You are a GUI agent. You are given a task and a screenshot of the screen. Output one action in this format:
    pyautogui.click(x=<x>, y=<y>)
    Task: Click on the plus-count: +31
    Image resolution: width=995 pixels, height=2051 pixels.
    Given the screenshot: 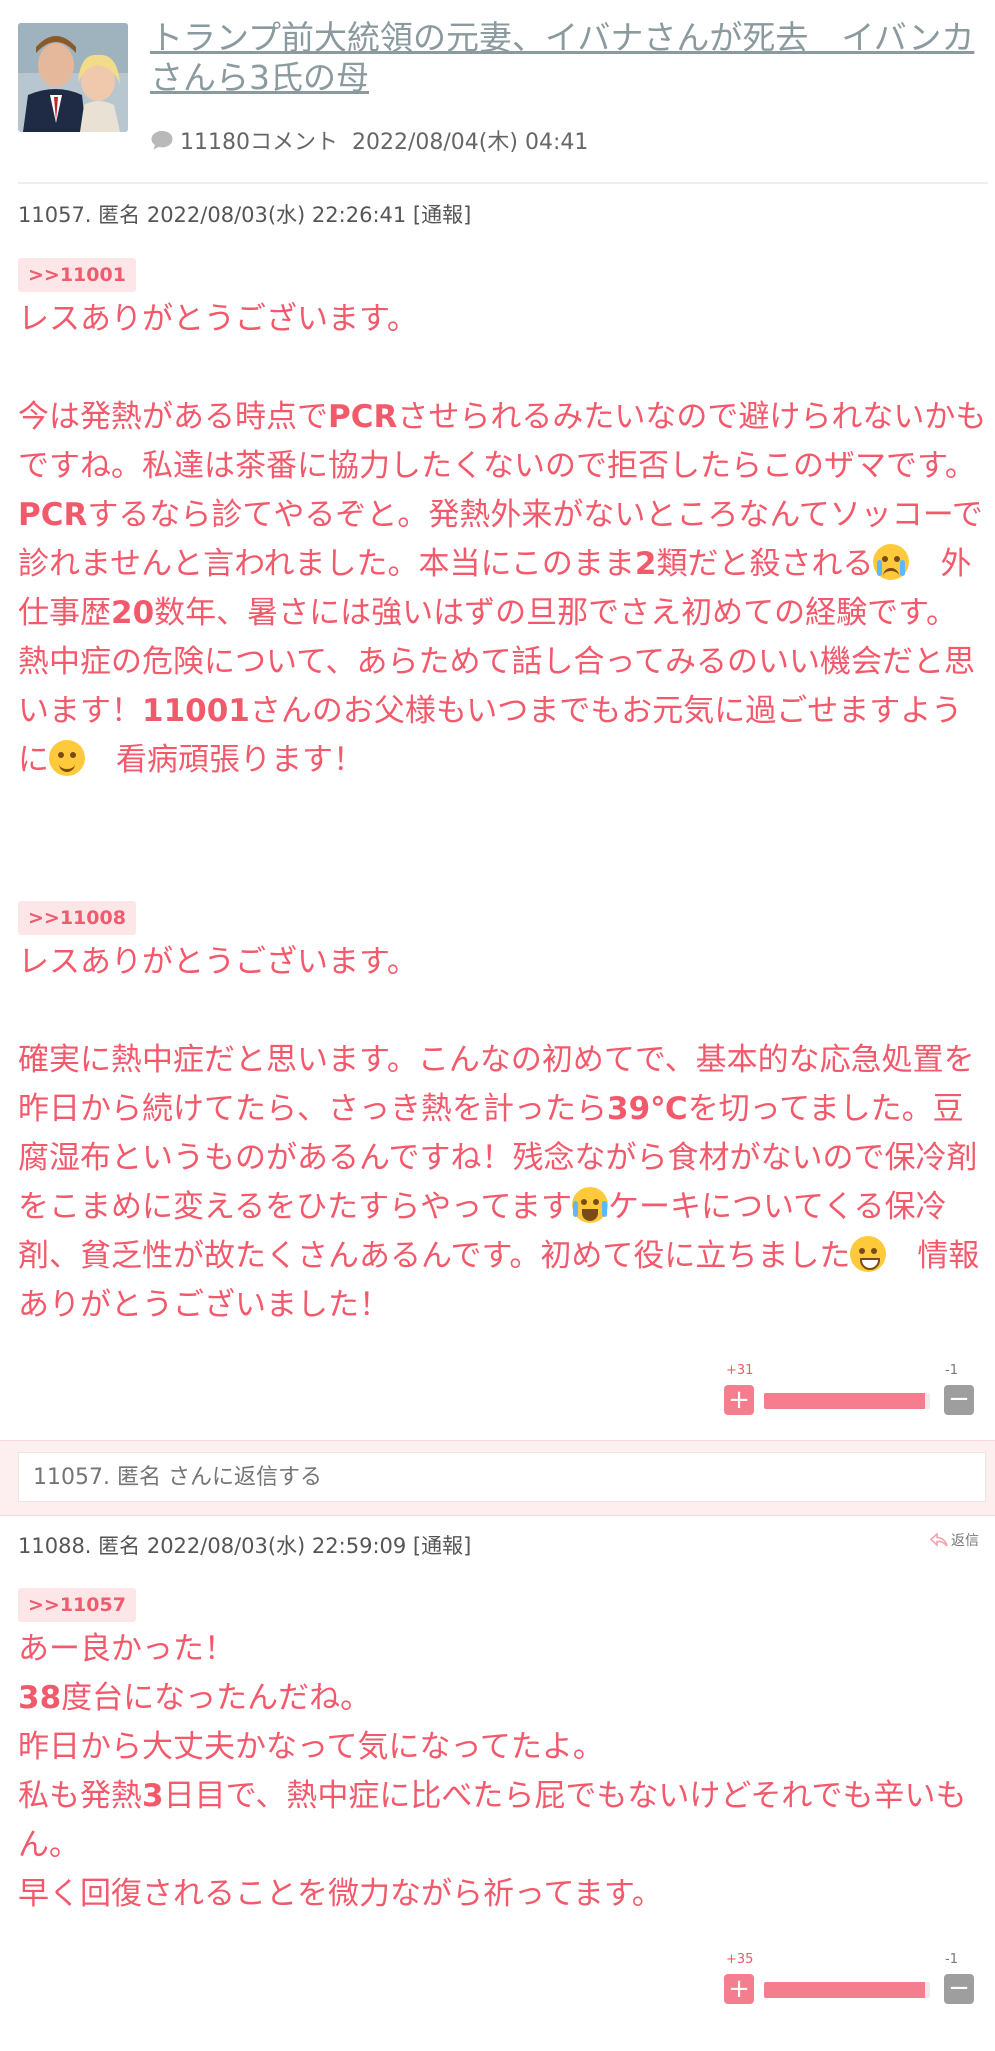 What is the action you would take?
    pyautogui.click(x=740, y=1370)
    